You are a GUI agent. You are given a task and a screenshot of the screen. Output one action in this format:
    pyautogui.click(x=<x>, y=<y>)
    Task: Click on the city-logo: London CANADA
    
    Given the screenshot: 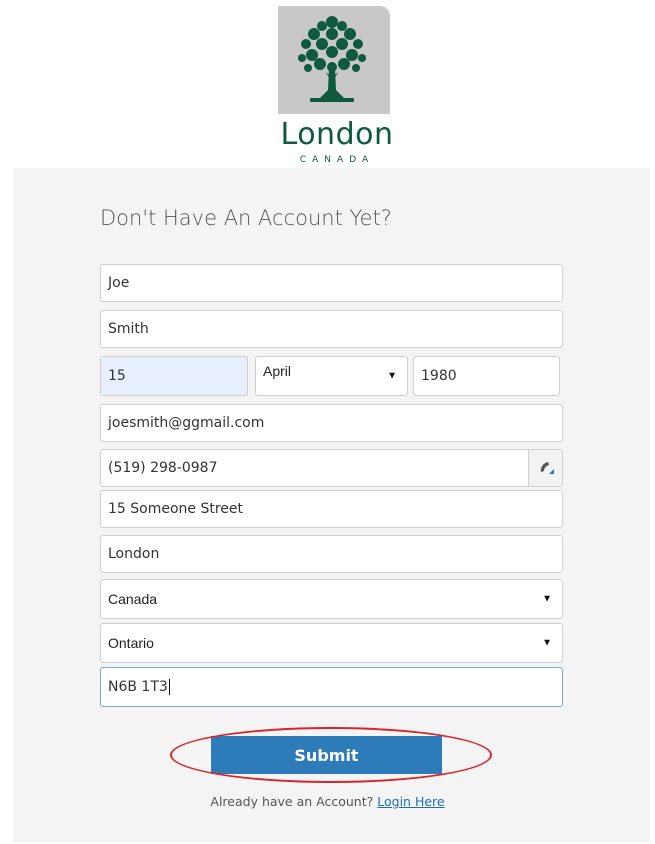 What is the action you would take?
    pyautogui.click(x=335, y=88)
    